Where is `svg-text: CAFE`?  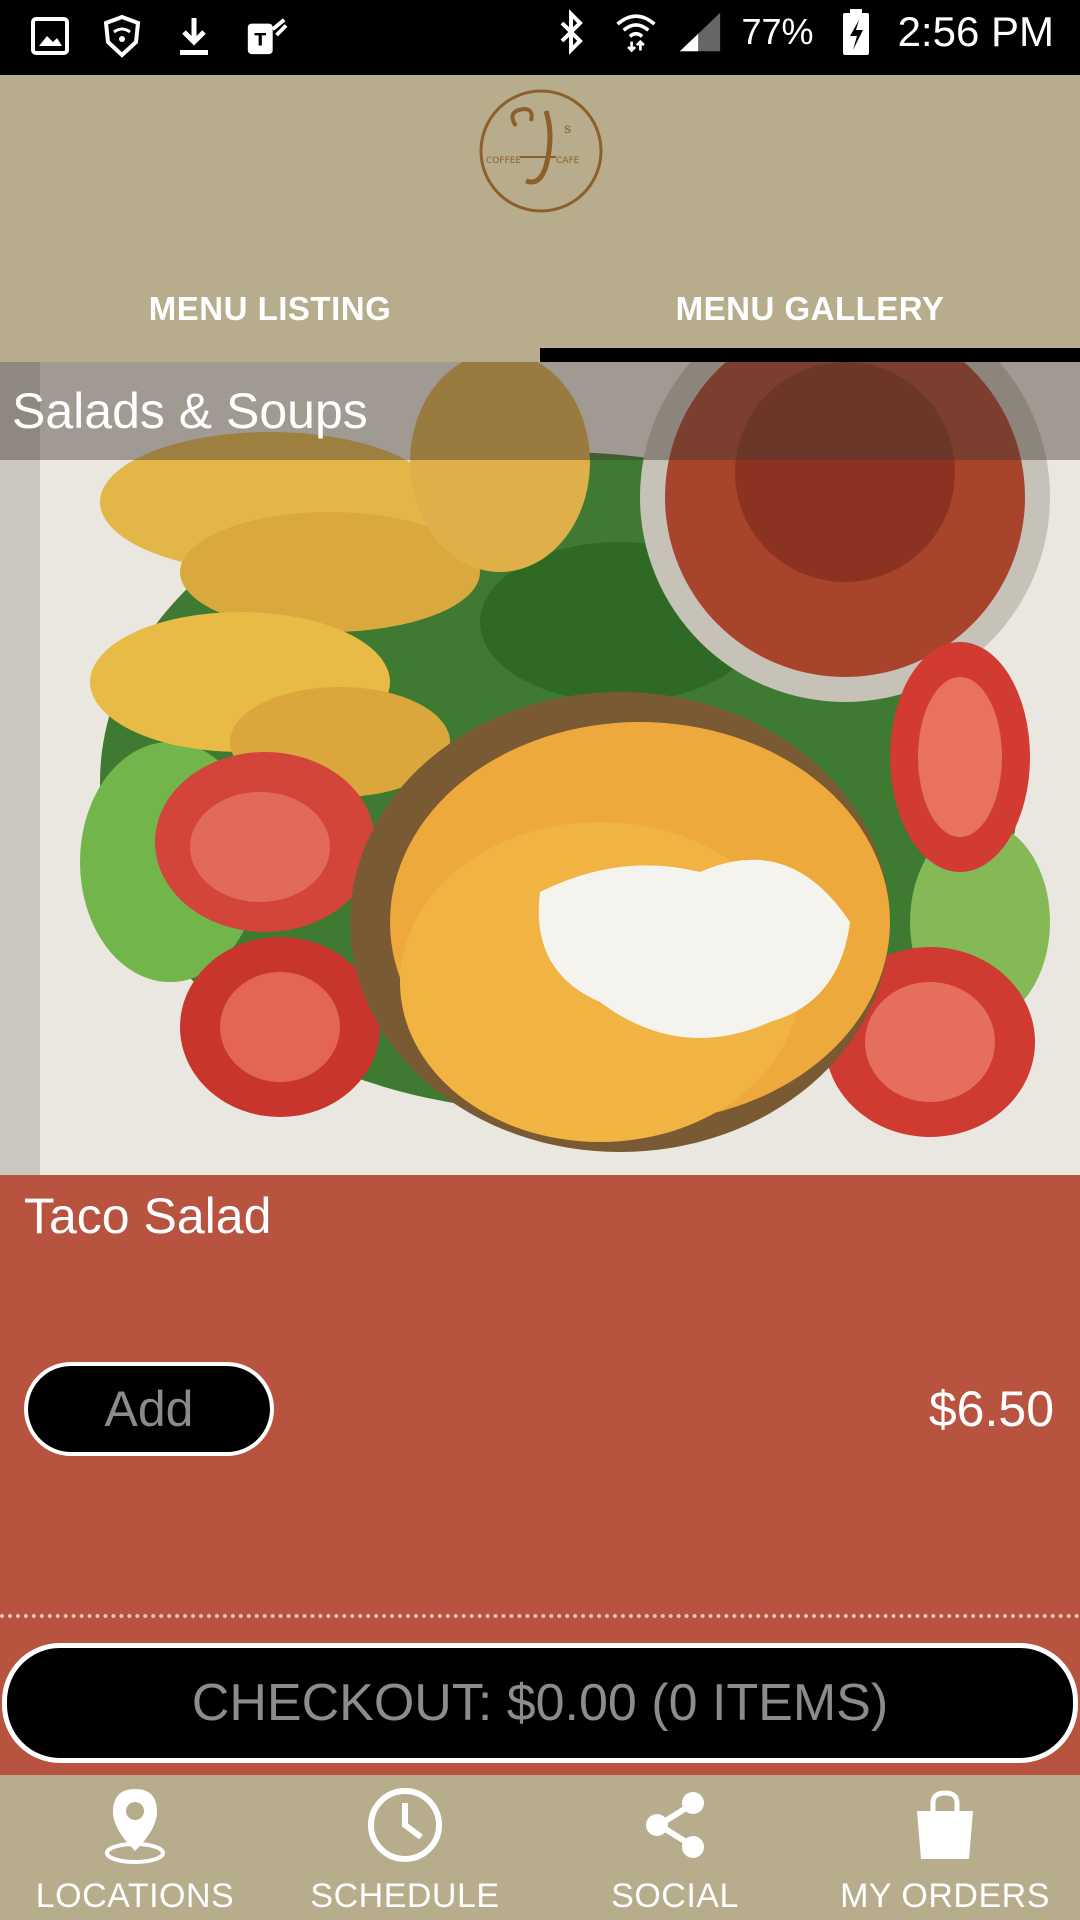 svg-text: CAFE is located at coordinates (568, 161).